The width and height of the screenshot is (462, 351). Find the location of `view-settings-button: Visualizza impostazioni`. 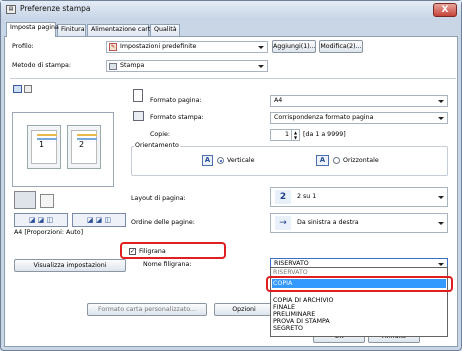

view-settings-button: Visualizza impostazioni is located at coordinates (70, 265).